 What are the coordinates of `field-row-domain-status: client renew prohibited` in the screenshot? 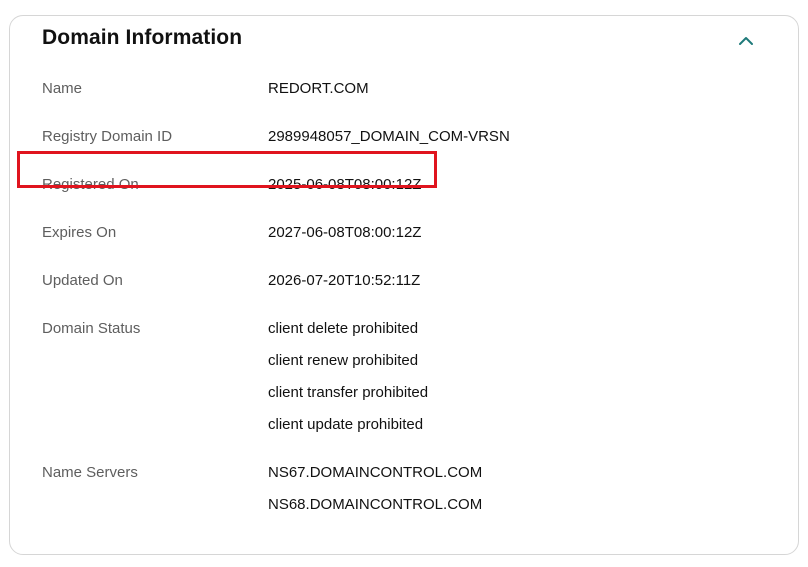 It's located at (404, 364).